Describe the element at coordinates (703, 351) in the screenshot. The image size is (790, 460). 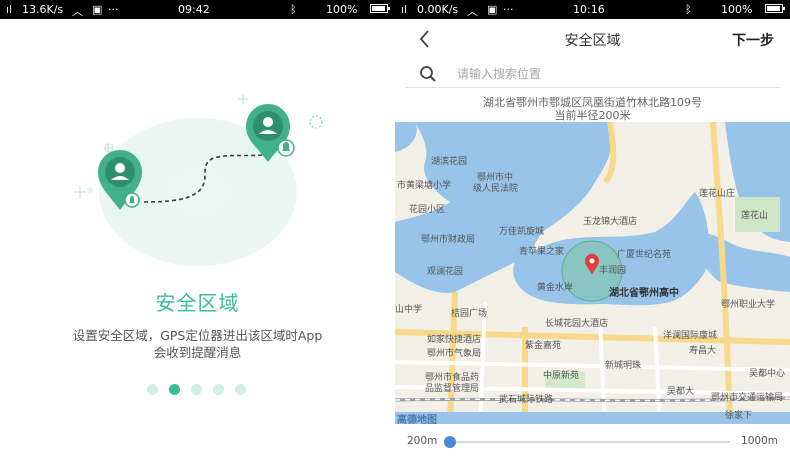
I see `map-label: 寿昌大` at that location.